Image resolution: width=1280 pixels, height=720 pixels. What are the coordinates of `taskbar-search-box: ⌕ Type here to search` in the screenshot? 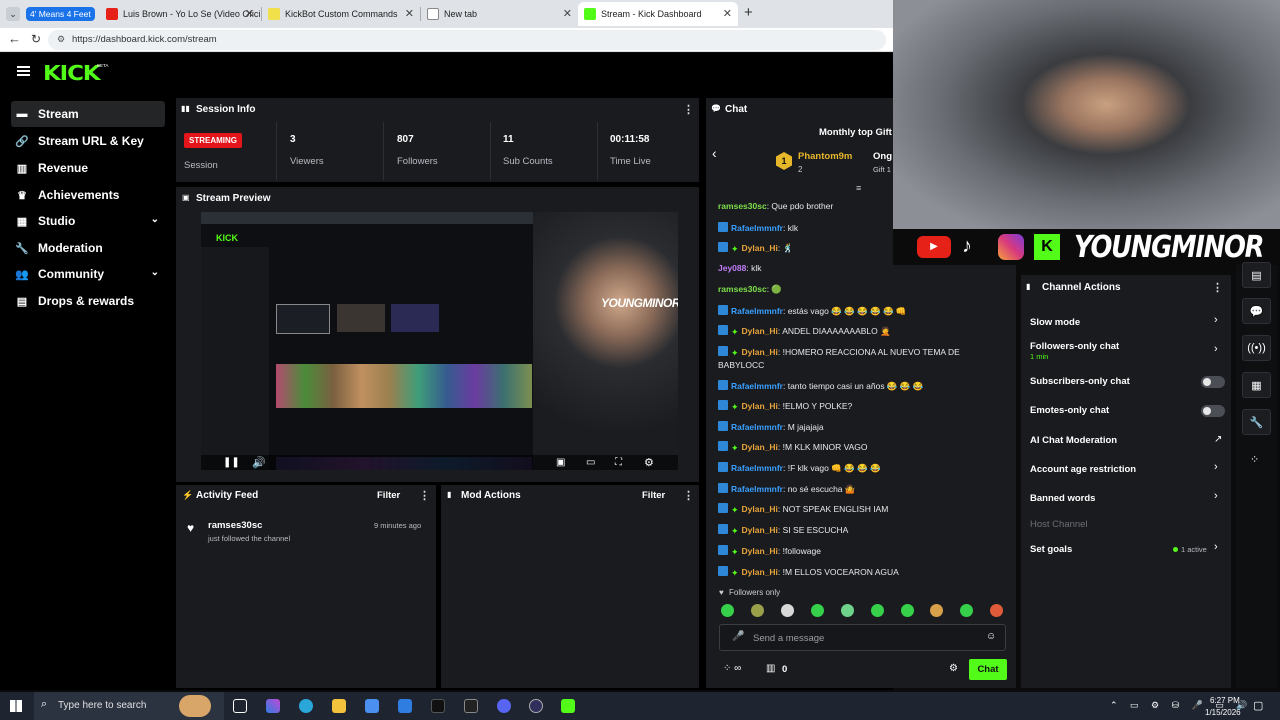 It's located at (129, 706).